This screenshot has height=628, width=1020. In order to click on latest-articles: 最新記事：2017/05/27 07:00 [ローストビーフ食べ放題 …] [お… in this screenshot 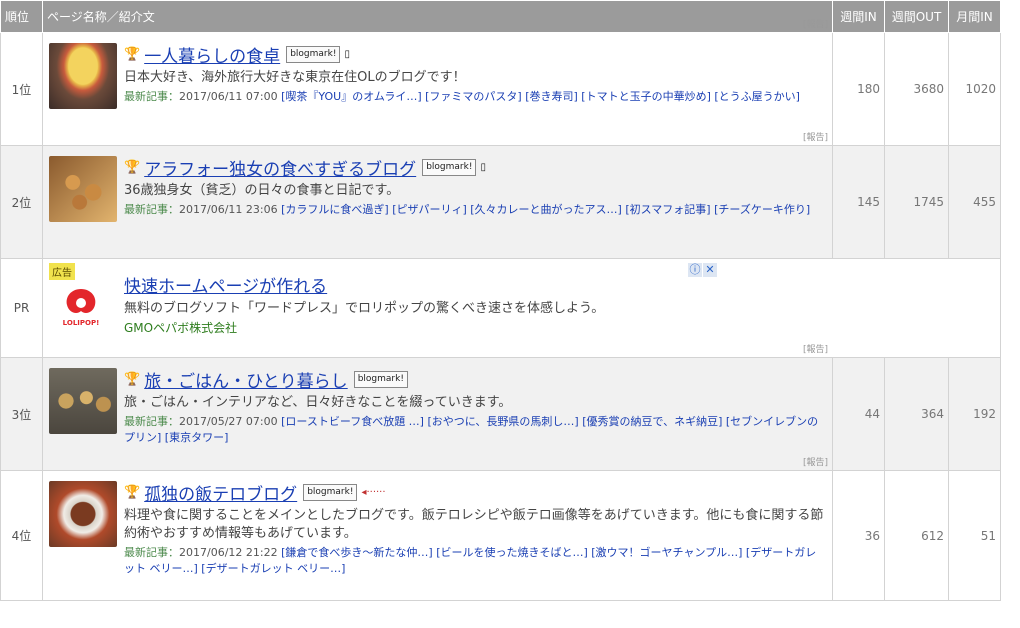, I will do `click(475, 430)`.